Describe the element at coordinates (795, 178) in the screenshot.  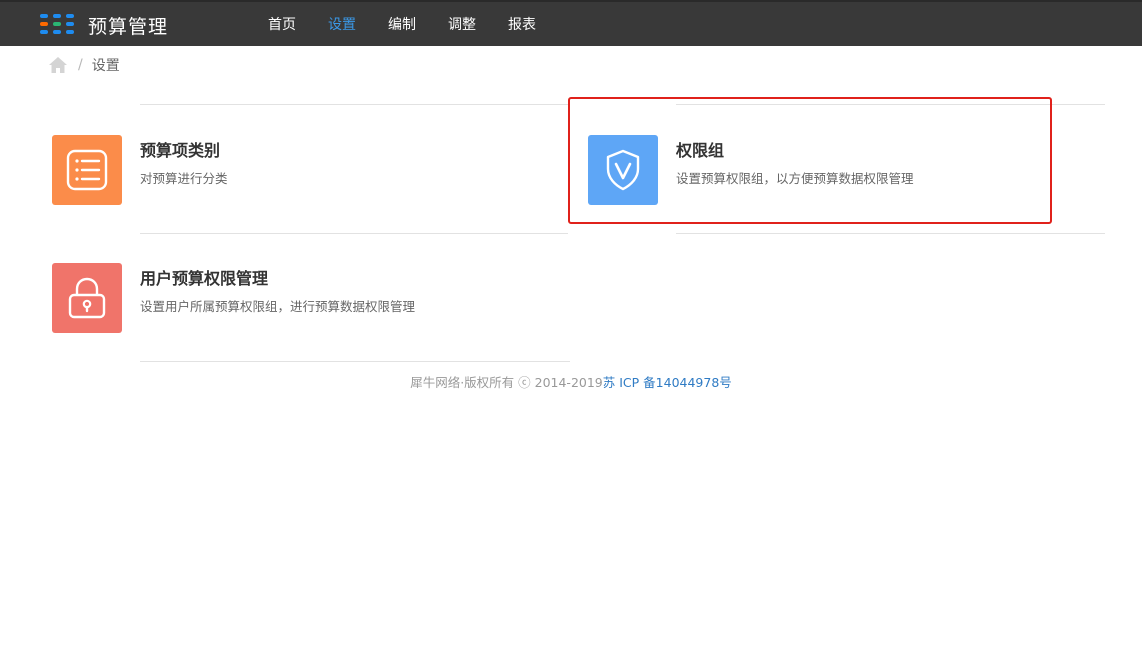
I see `card-description: 设置预算权限组，以方便预算数据权限管理` at that location.